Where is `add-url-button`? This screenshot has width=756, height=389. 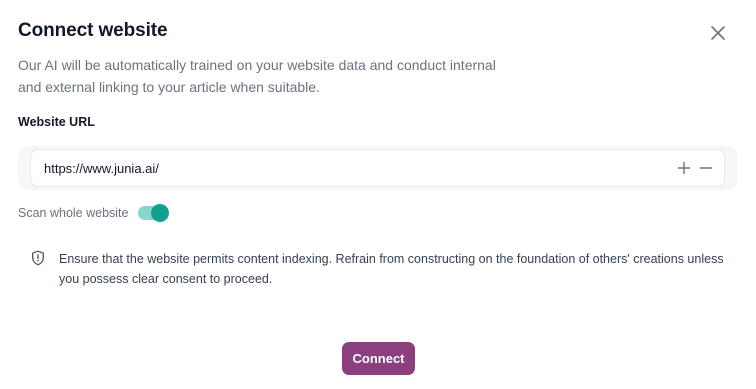
add-url-button is located at coordinates (684, 168).